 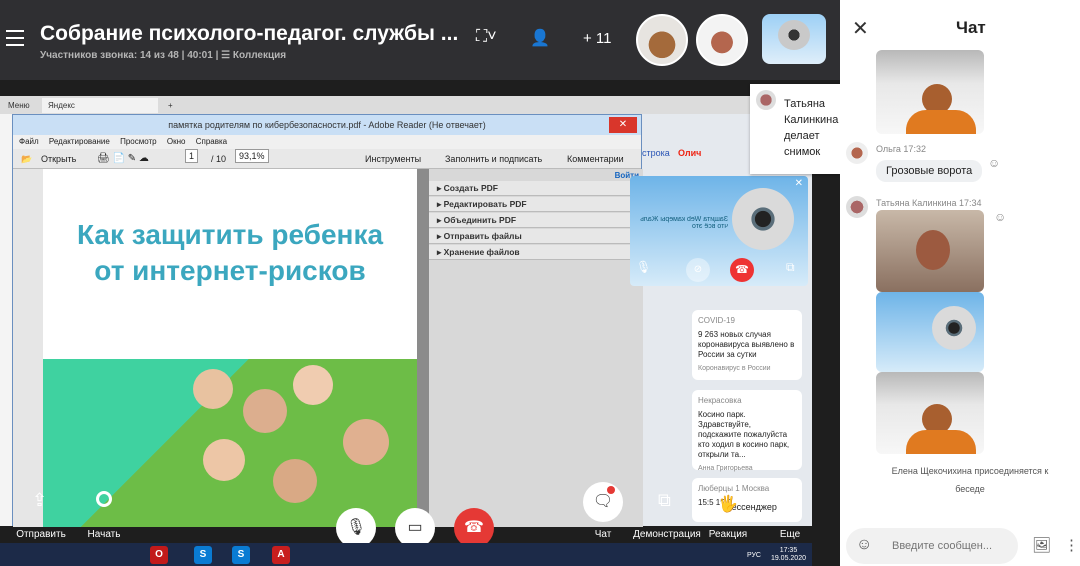 What do you see at coordinates (790, 534) in the screenshot?
I see `more-label: Еще` at bounding box center [790, 534].